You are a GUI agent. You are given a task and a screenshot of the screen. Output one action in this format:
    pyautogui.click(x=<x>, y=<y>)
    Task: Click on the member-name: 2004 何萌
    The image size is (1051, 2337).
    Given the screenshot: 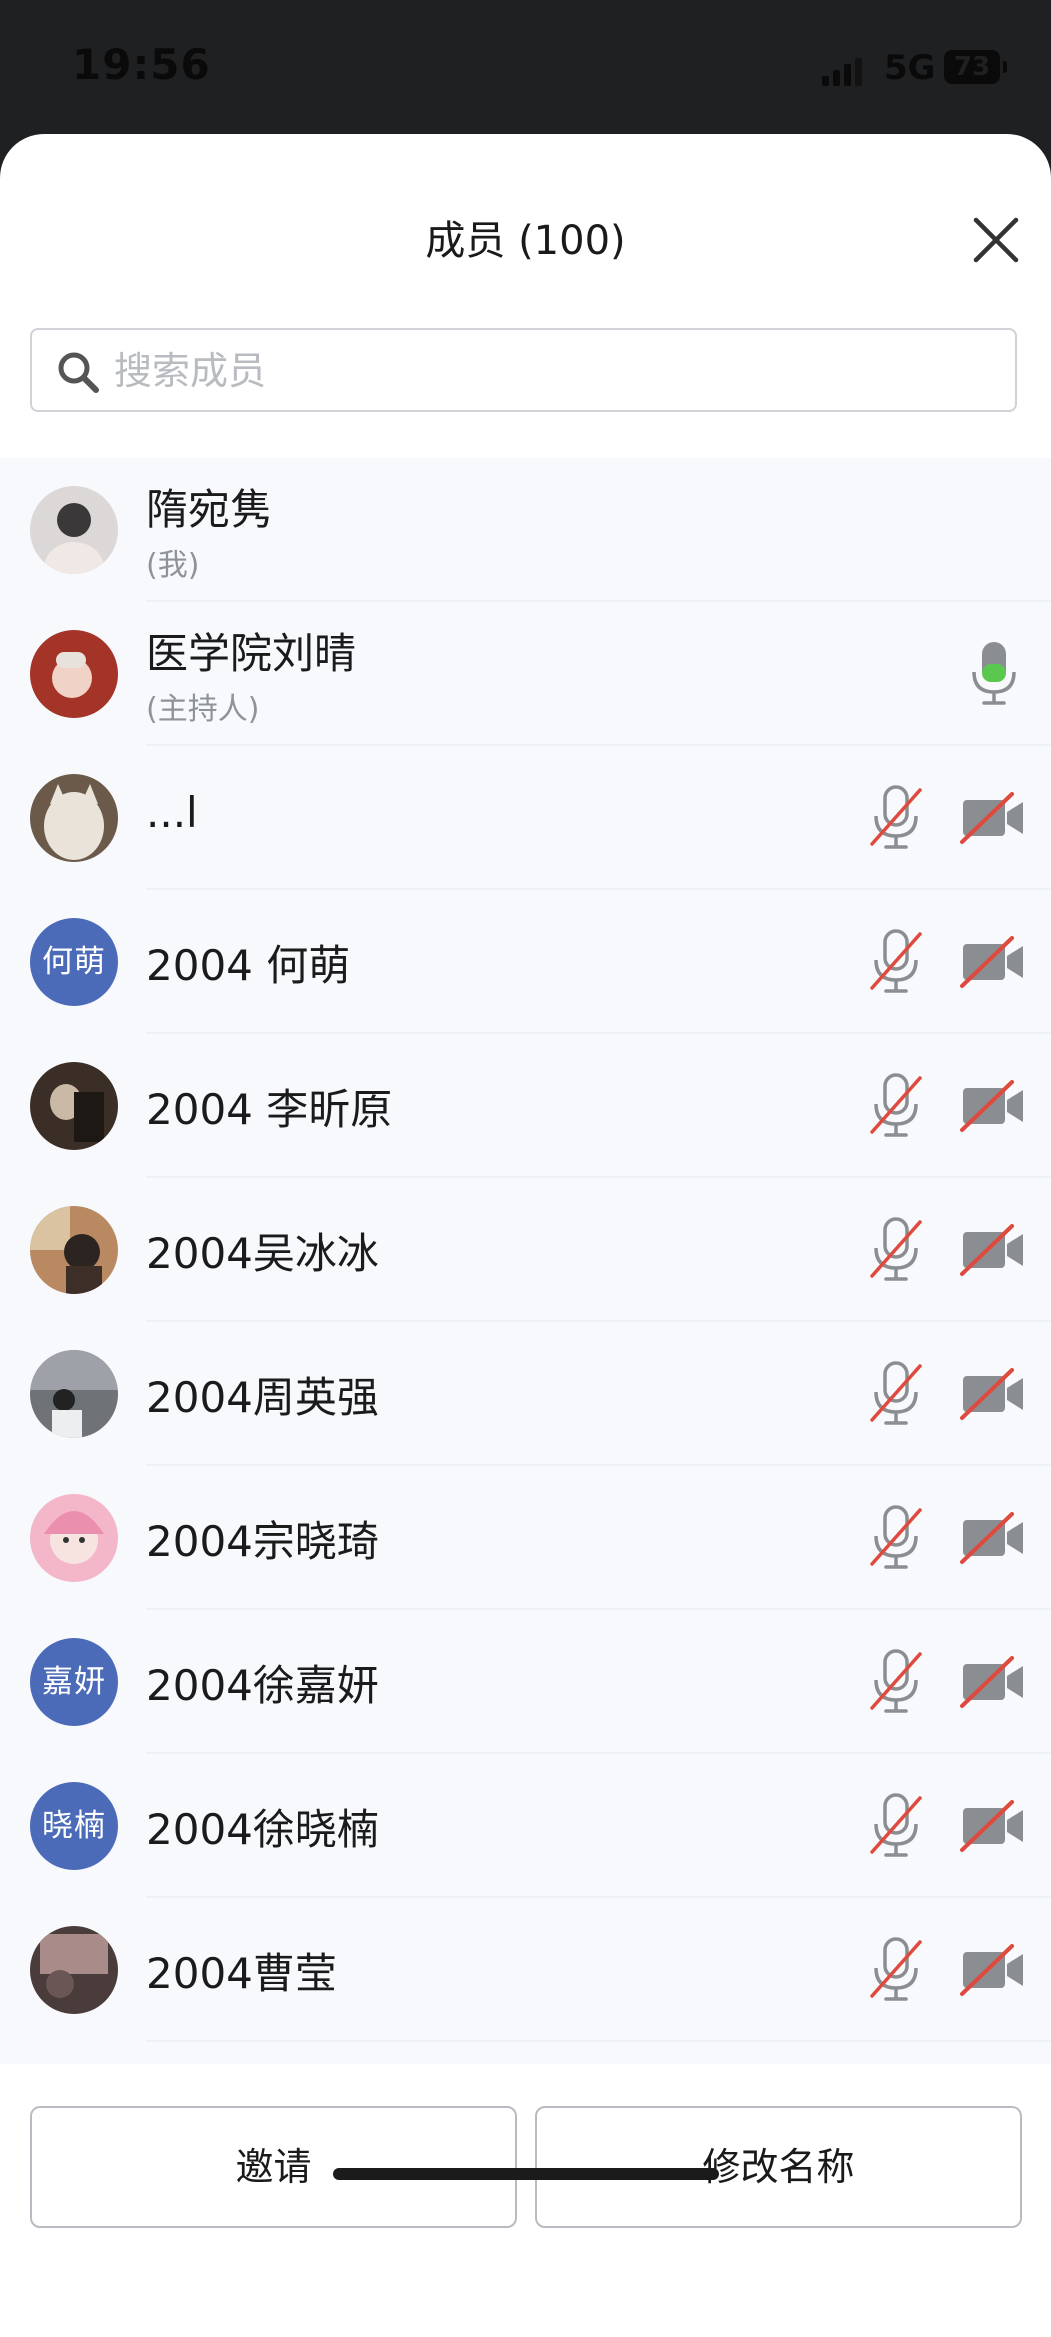 What is the action you would take?
    pyautogui.click(x=248, y=965)
    